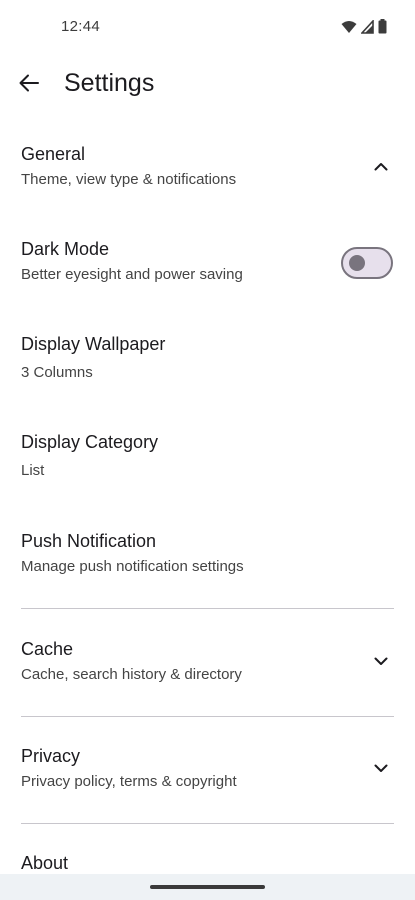  What do you see at coordinates (45, 863) in the screenshot?
I see `item-title: About` at bounding box center [45, 863].